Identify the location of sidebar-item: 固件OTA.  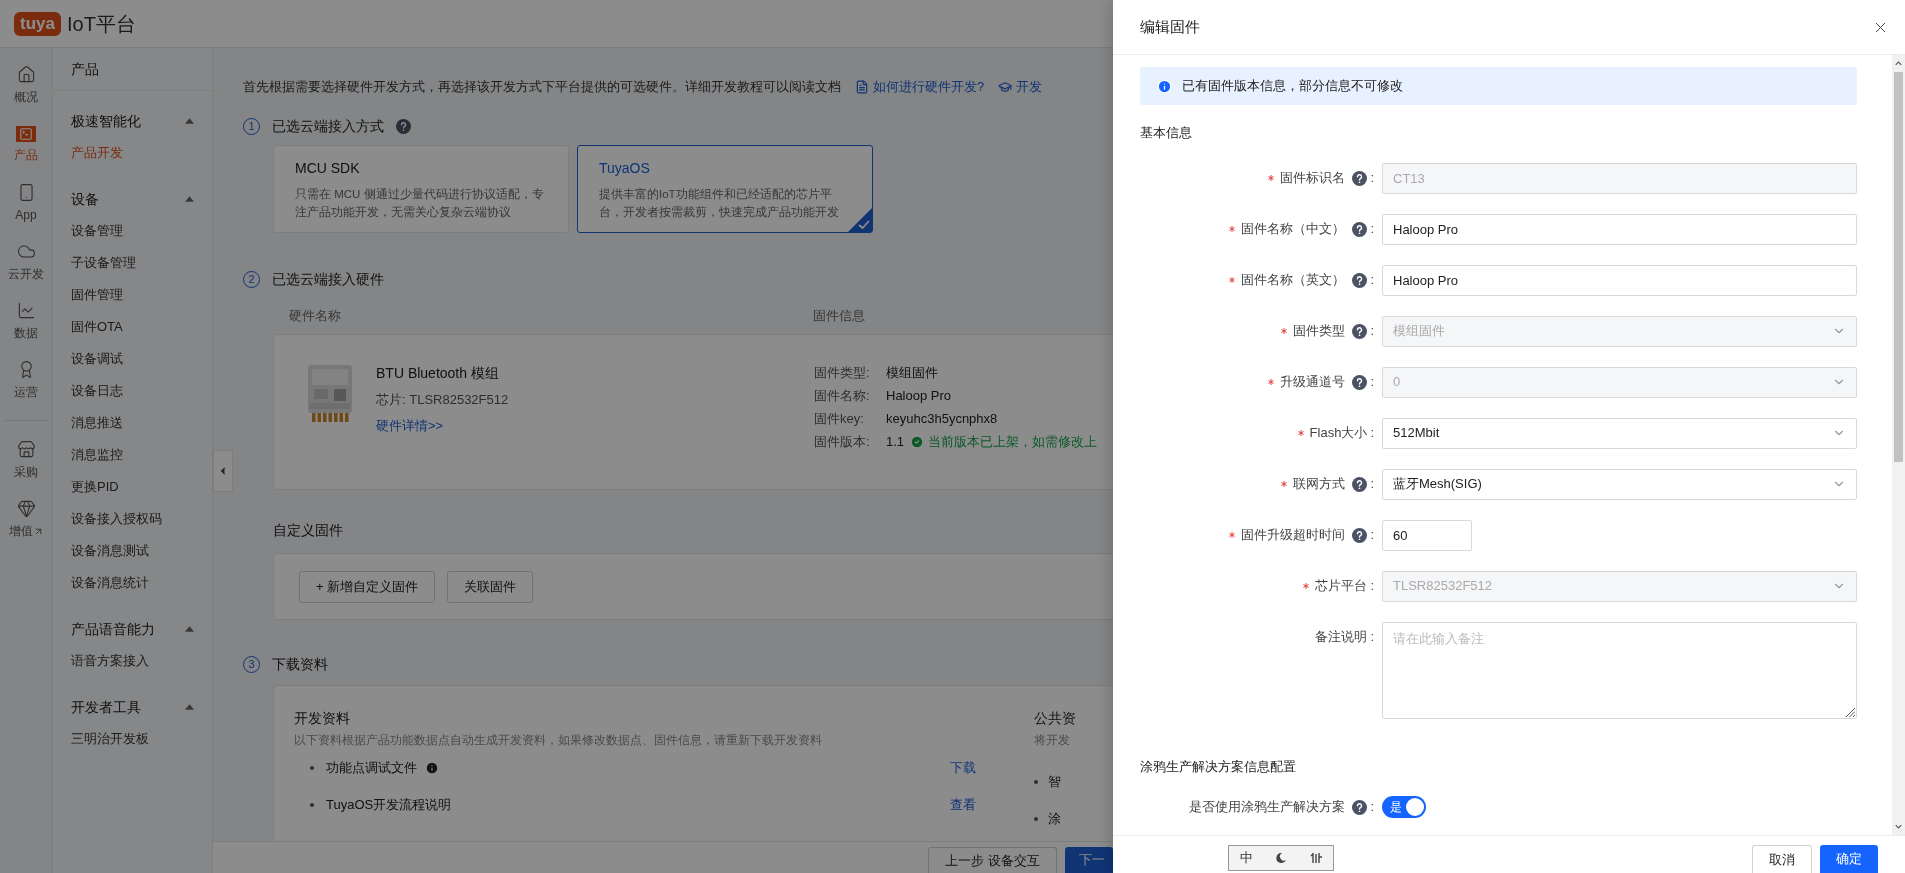
(132, 327).